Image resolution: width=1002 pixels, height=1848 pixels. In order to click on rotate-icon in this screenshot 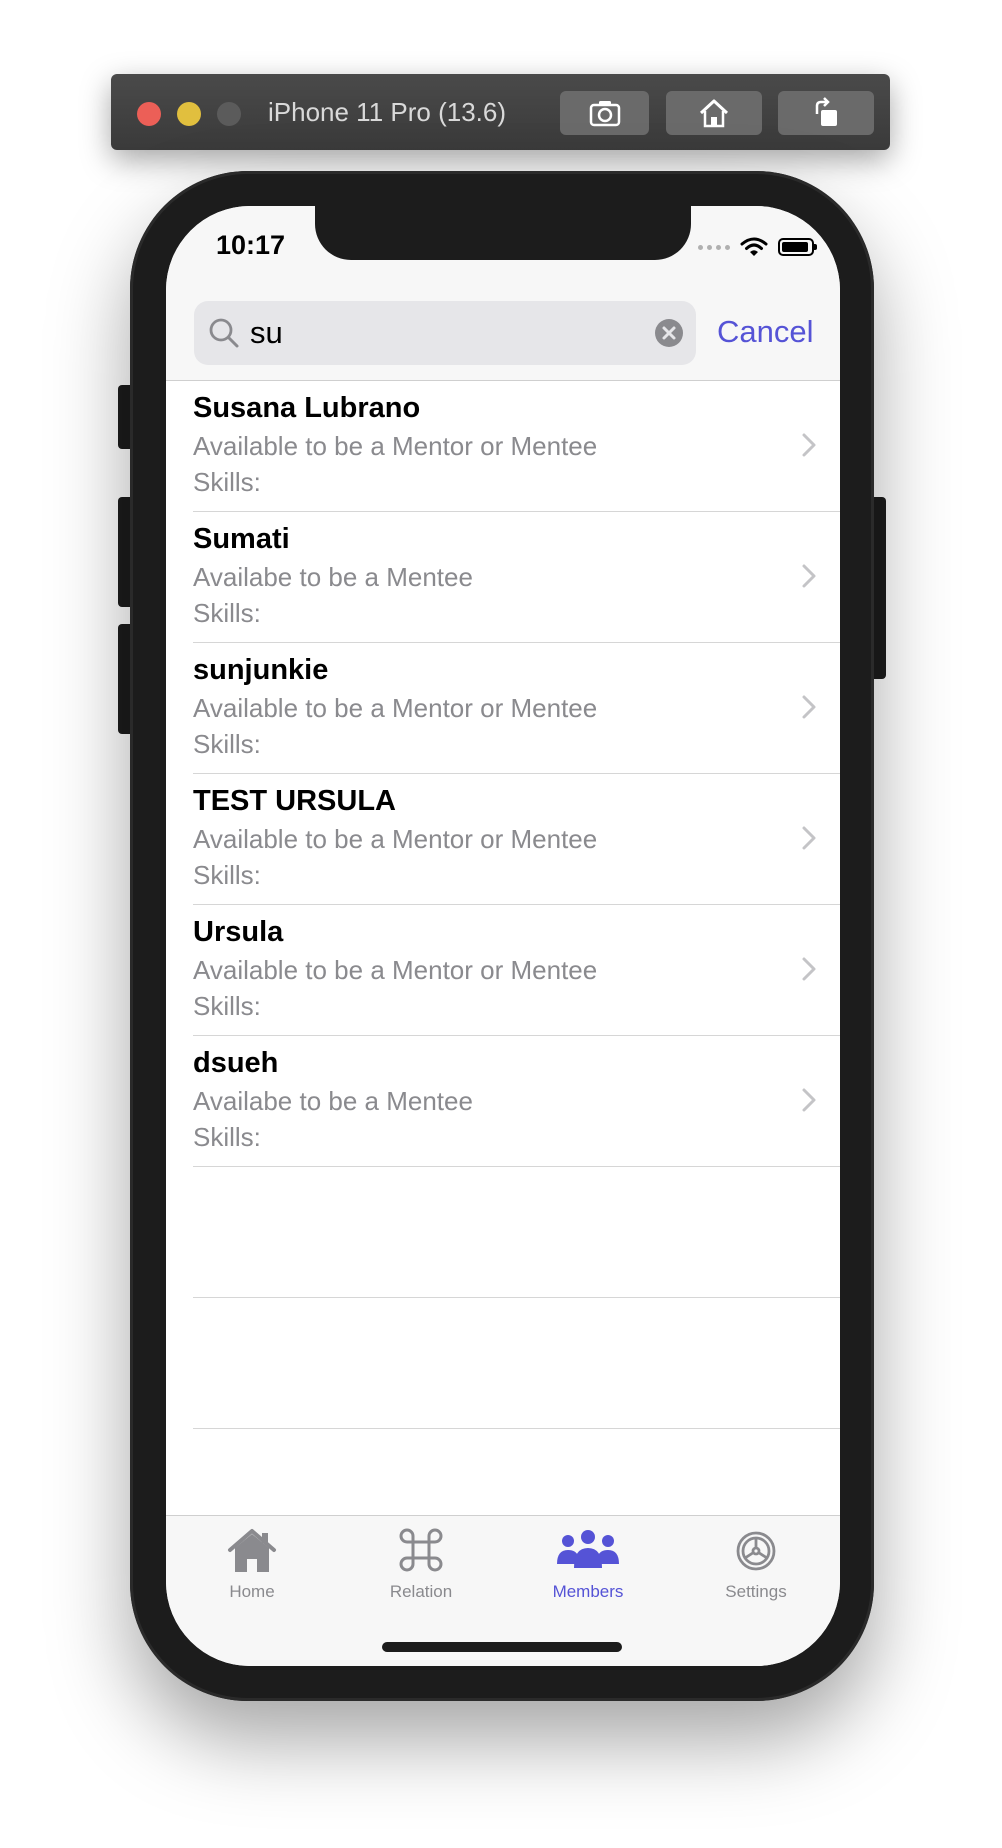, I will do `click(826, 111)`.